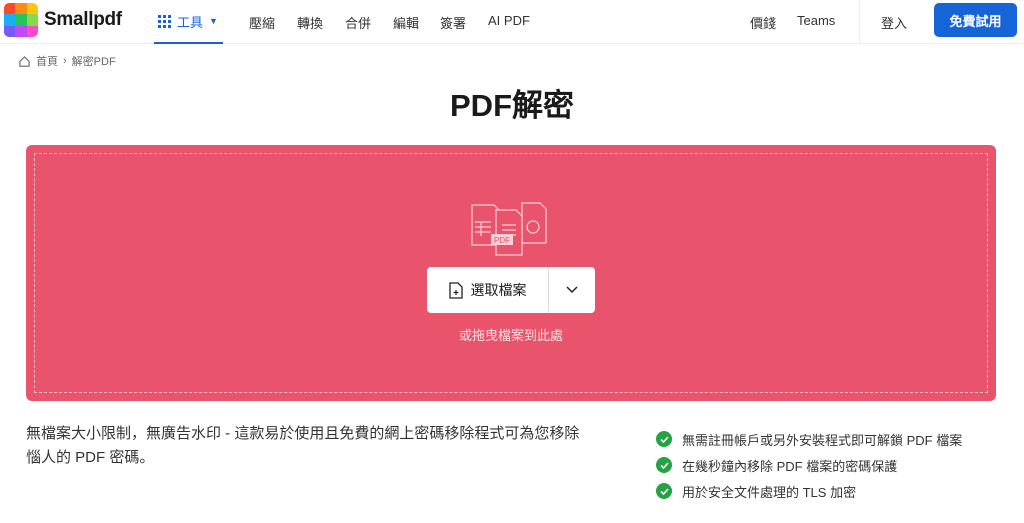 The width and height of the screenshot is (1024, 523). I want to click on caret-down-icon: ▼, so click(213, 21).